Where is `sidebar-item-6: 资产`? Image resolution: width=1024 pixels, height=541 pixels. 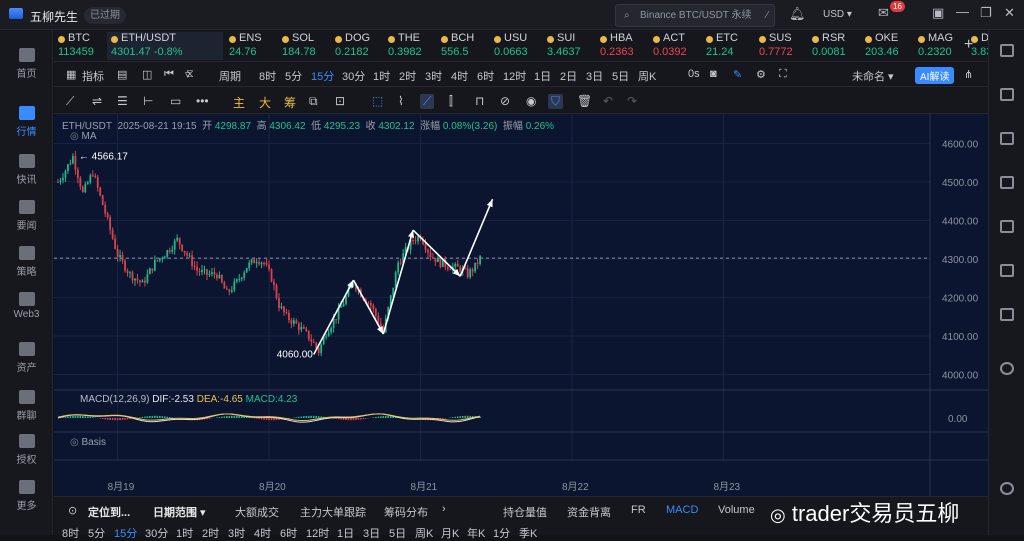 sidebar-item-6: 资产 is located at coordinates (26, 358).